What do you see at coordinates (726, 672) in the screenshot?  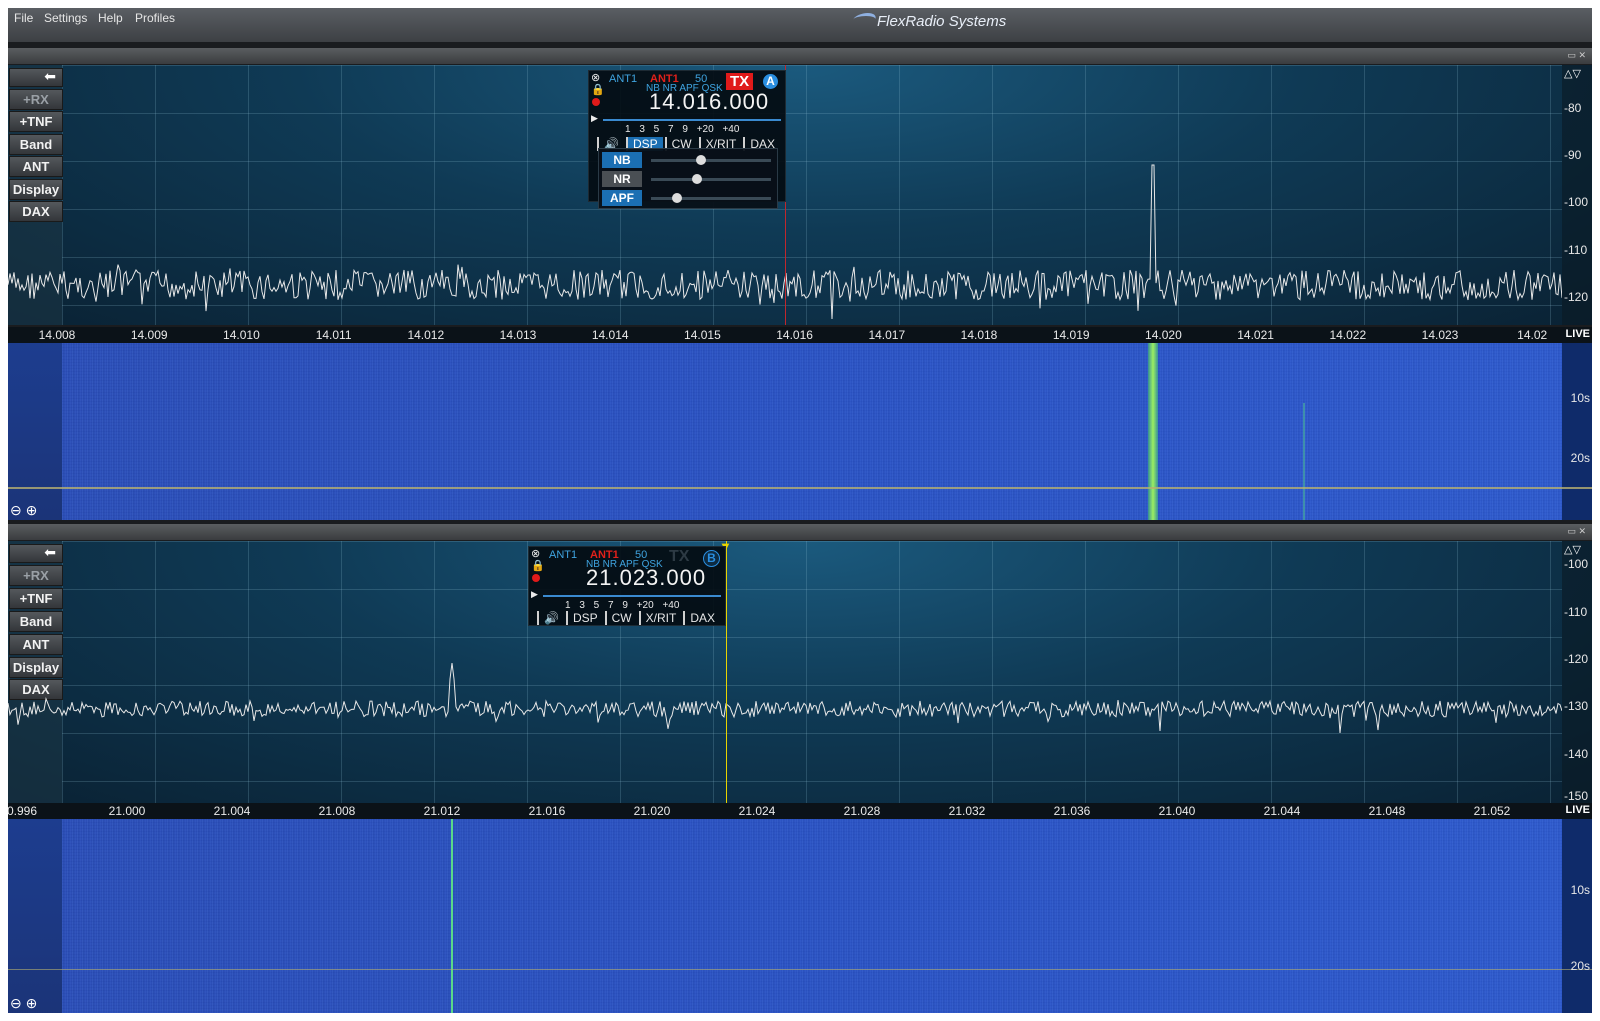 I see `slice-b-frequency-marker` at bounding box center [726, 672].